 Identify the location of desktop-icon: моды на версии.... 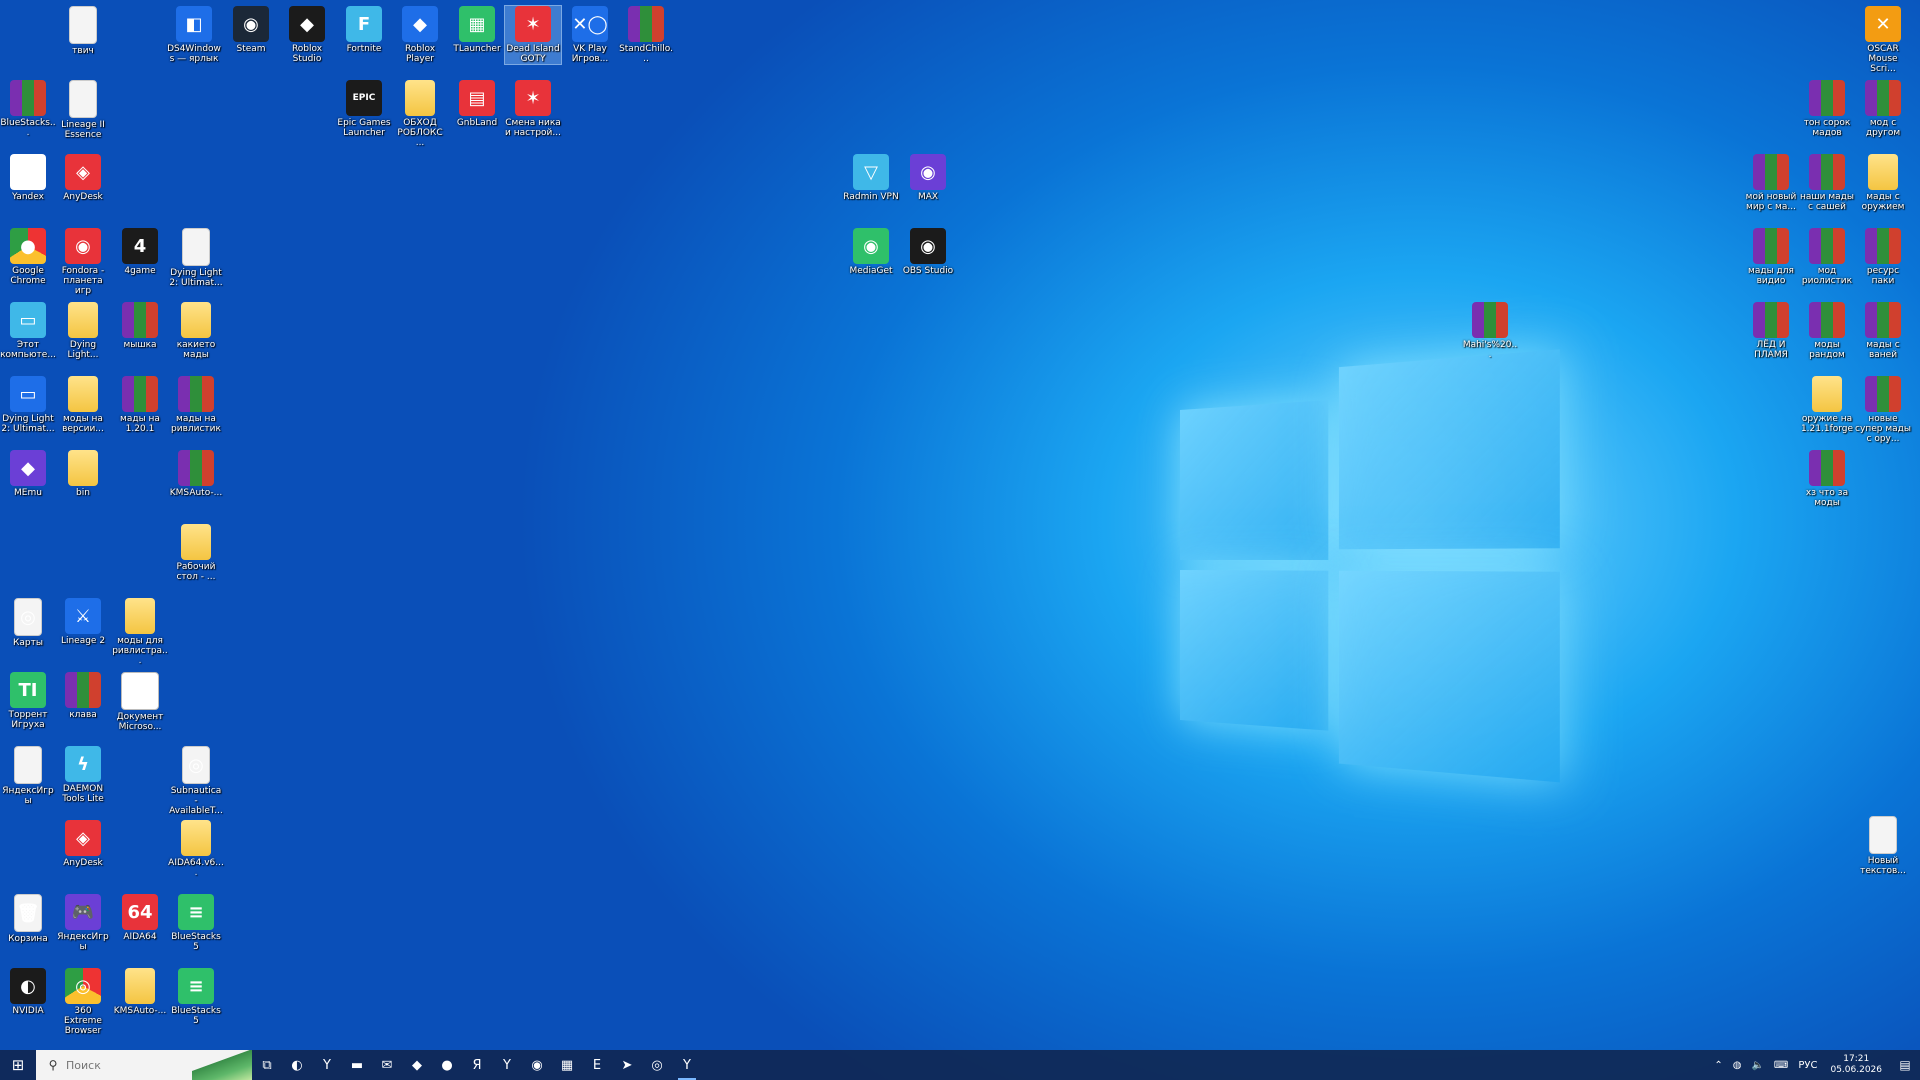
(83, 405).